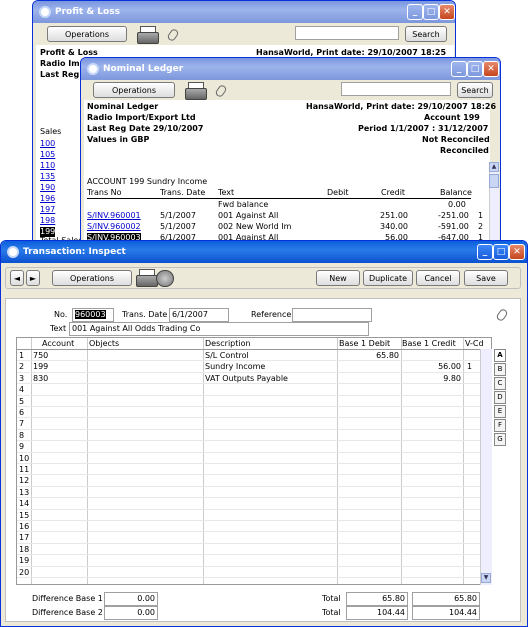  I want to click on grid-tab-a: A, so click(500, 355).